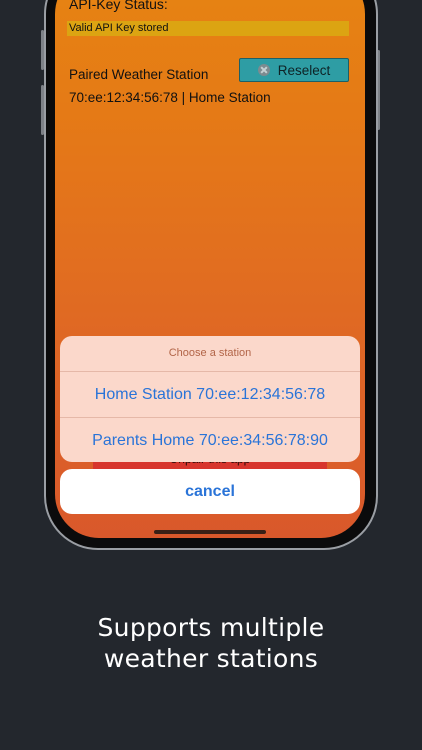  I want to click on action-sheet-title: Choose a station, so click(210, 354).